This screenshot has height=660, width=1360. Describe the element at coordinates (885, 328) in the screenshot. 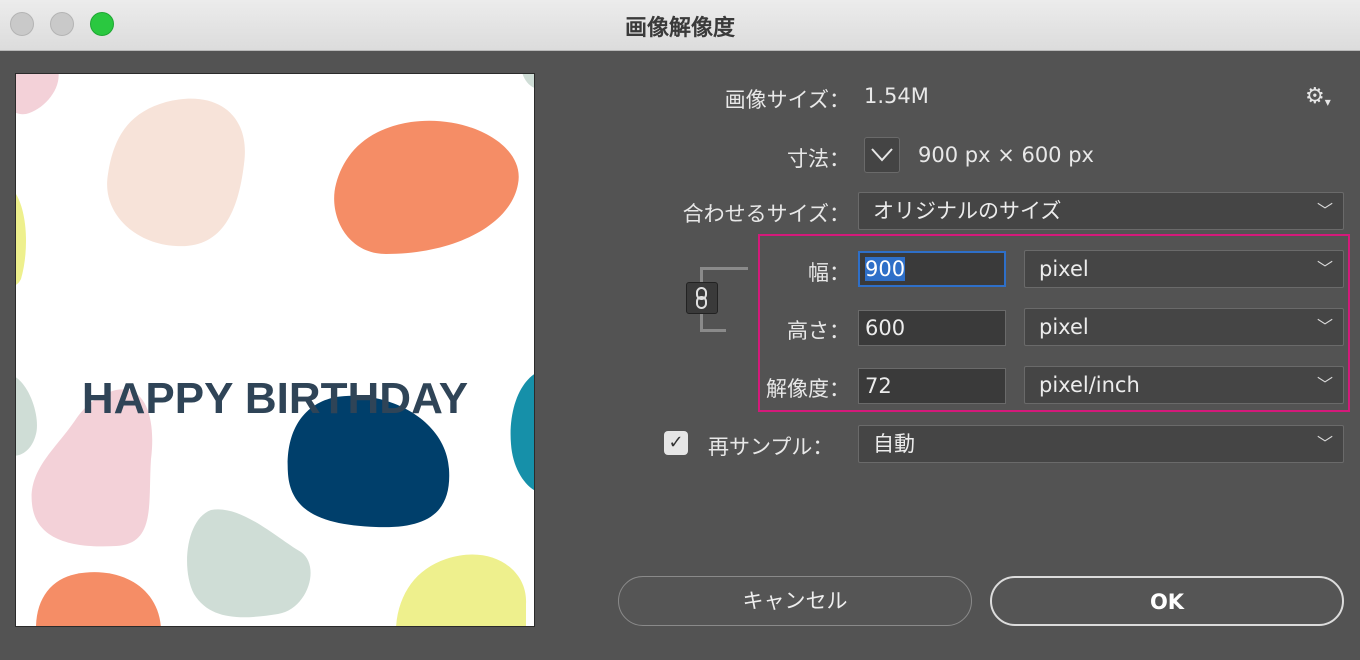

I see `height-value: 600` at that location.